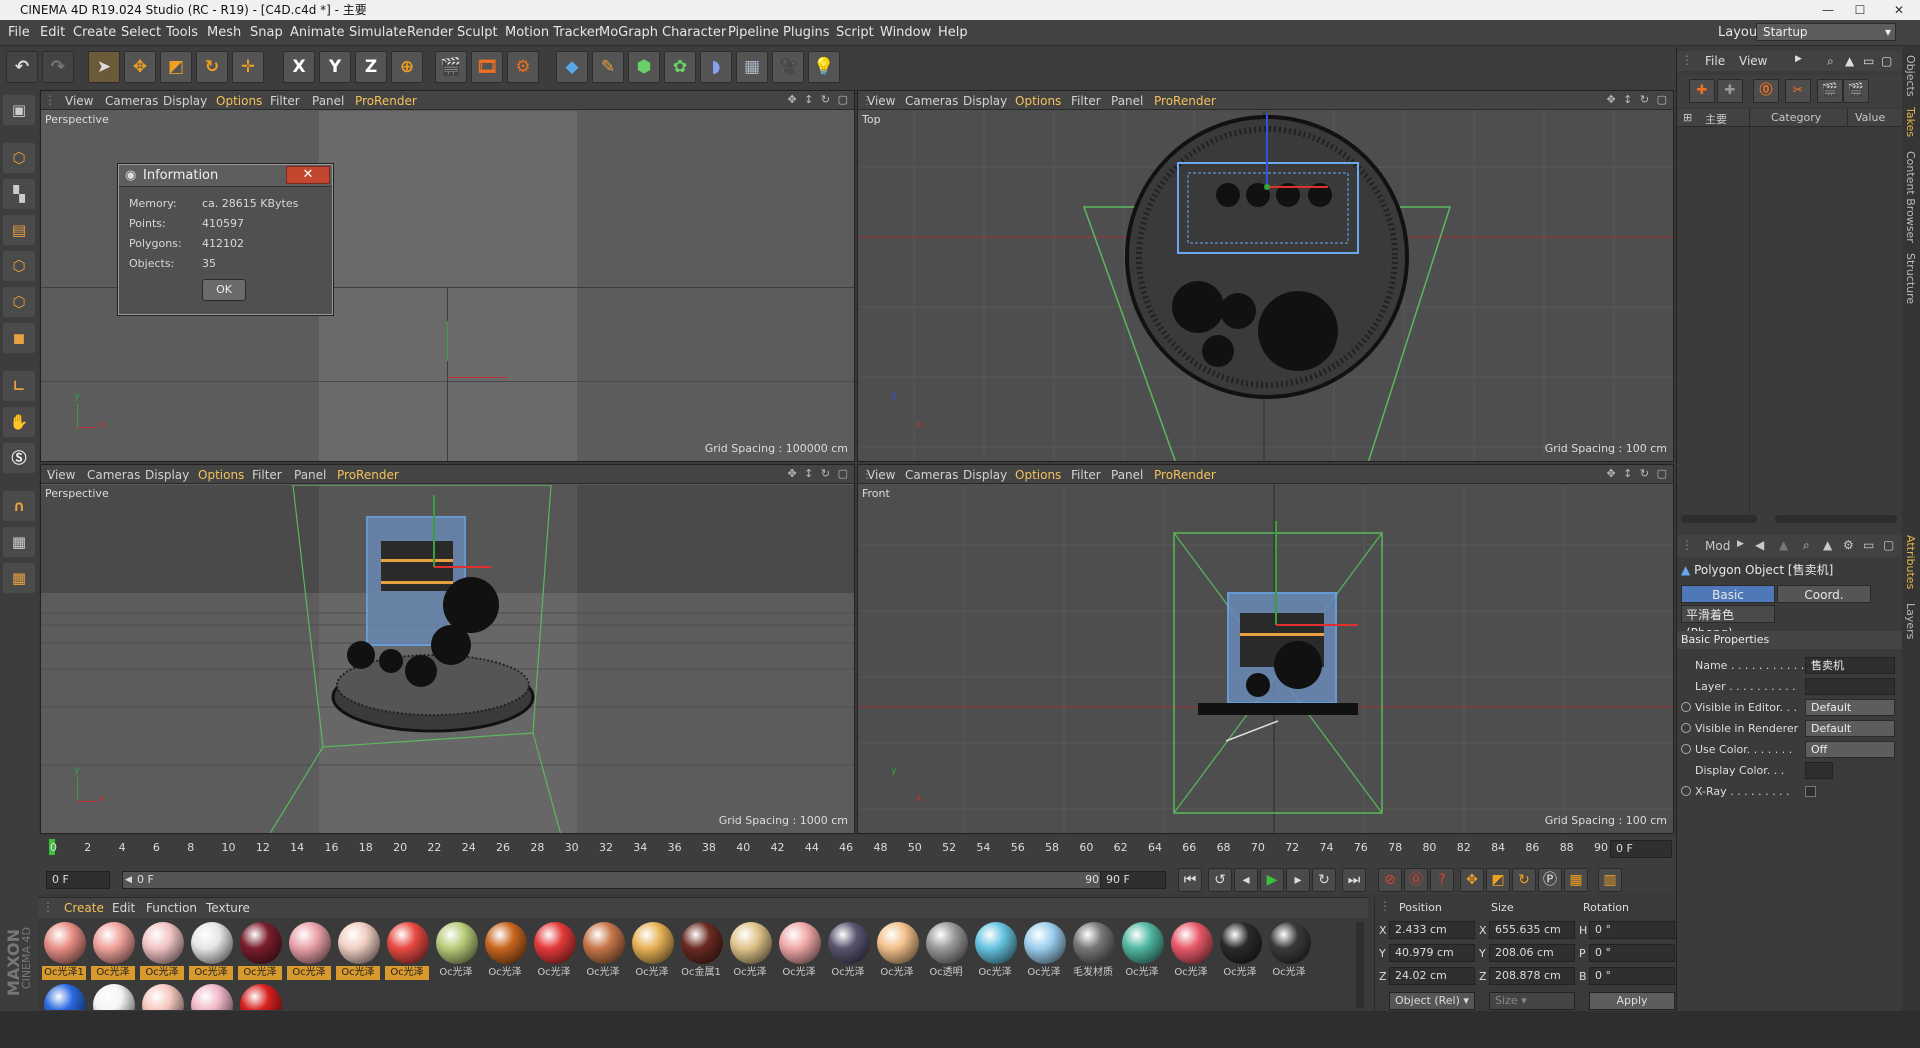  What do you see at coordinates (608, 67) in the screenshot?
I see `pen-button: ✎` at bounding box center [608, 67].